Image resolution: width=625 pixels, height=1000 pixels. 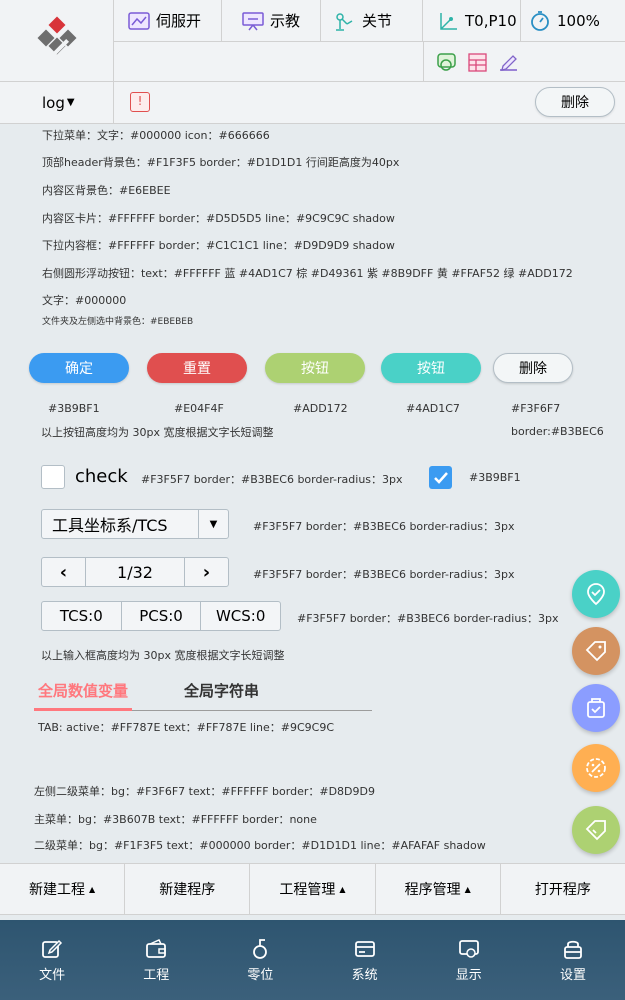 I want to click on note-button-size: 以上按钮高度均为 30px 宽度根据文字长短调整, so click(x=157, y=432).